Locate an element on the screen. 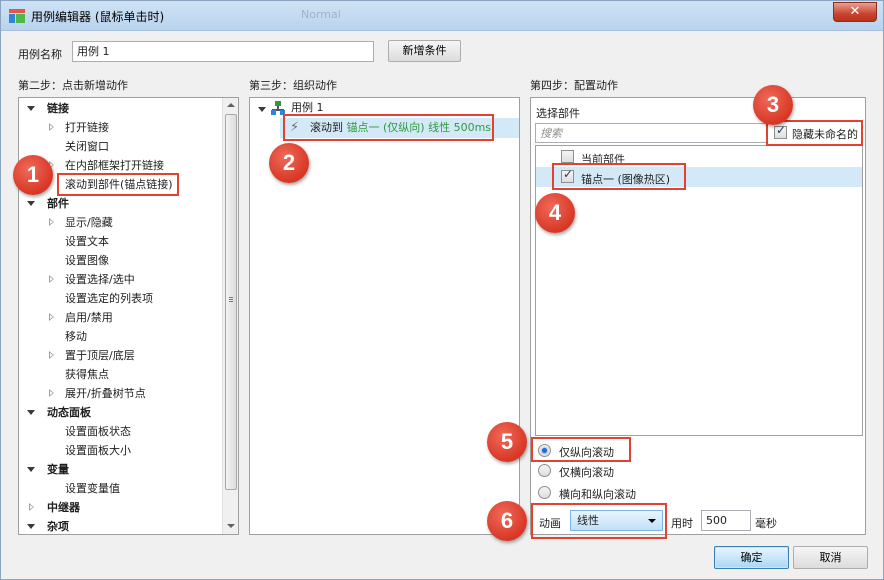 The image size is (884, 580). action-item: 设置面板大小 is located at coordinates (98, 450).